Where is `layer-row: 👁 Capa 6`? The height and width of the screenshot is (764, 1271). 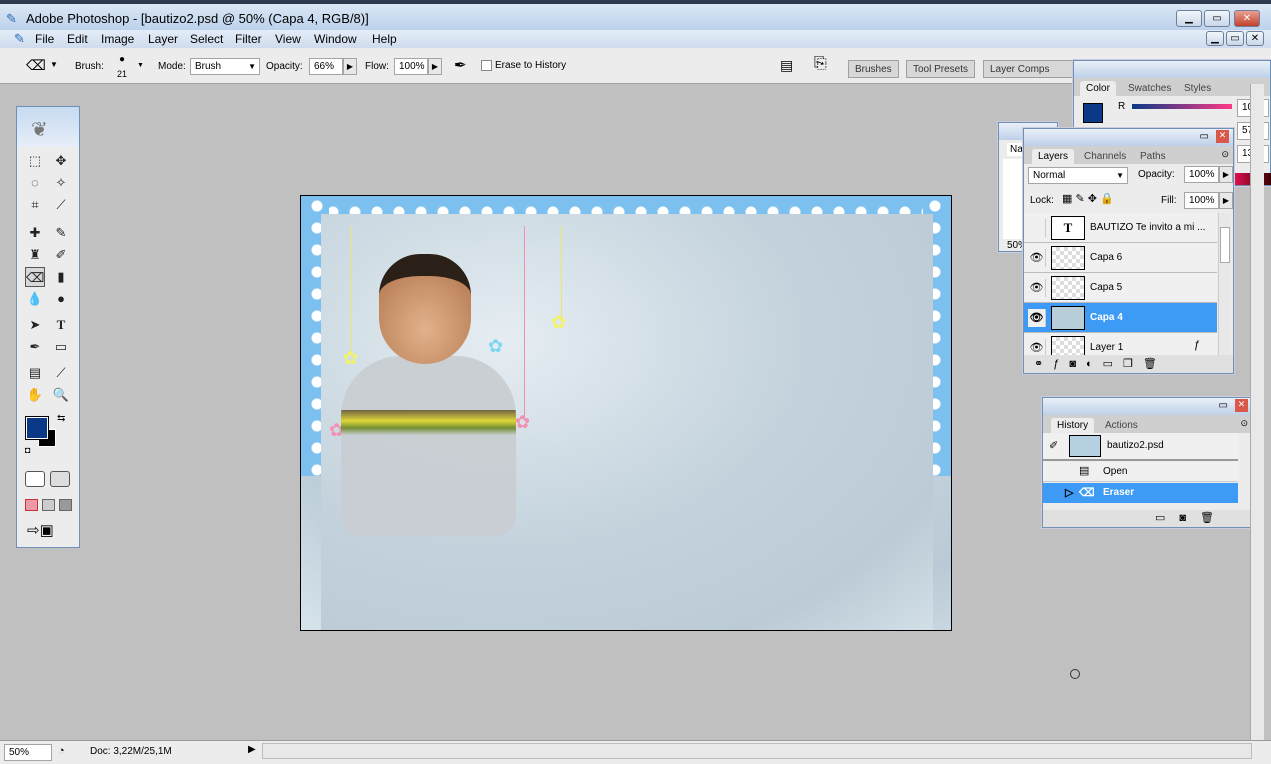
layer-row: 👁 Capa 6 is located at coordinates (1120, 258).